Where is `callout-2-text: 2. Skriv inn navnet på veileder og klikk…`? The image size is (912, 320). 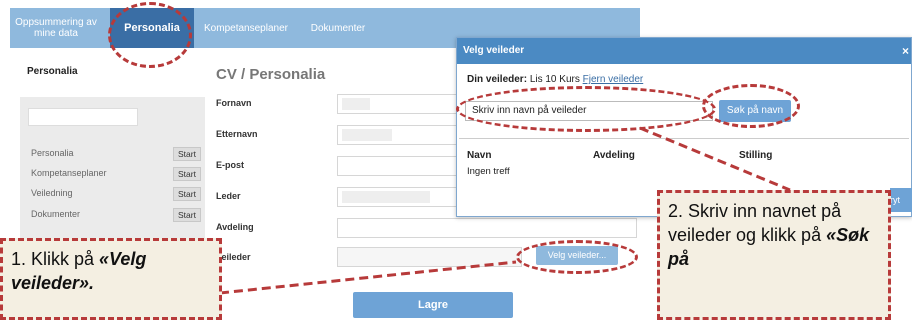
callout-2-text: 2. Skriv inn navnet på veileder og klikk… is located at coordinates (755, 223).